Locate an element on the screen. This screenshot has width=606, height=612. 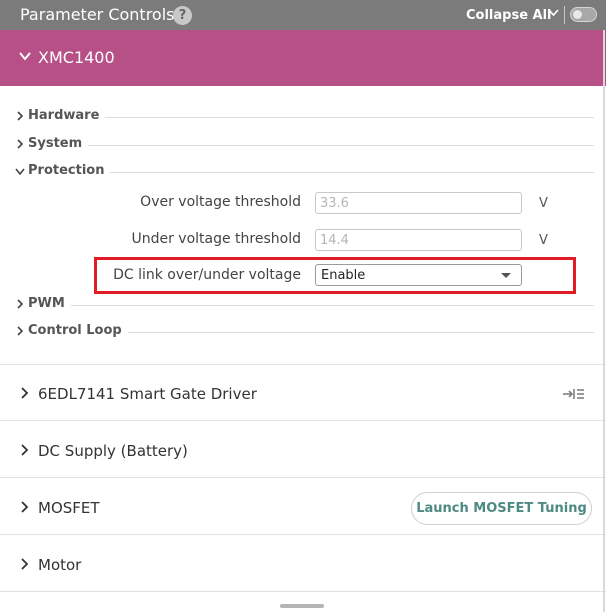
over-voltage-input is located at coordinates (418, 203).